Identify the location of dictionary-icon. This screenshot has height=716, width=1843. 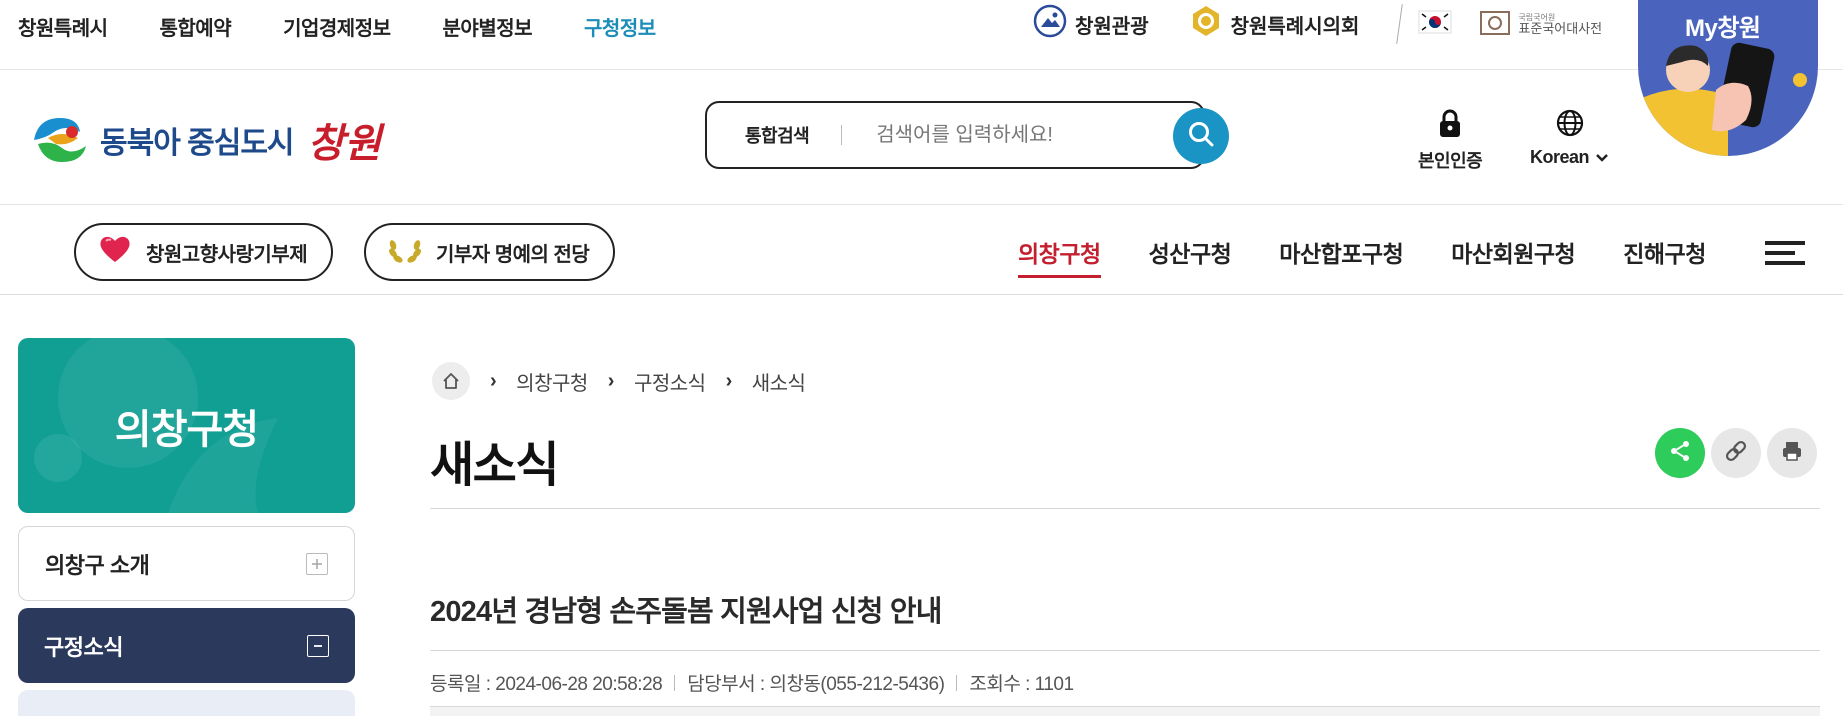
(1495, 24).